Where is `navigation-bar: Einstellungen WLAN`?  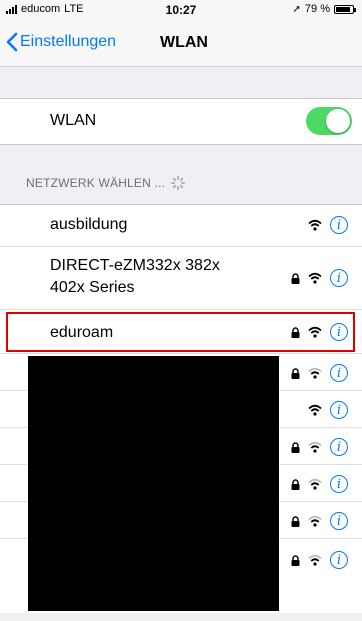
navigation-bar: Einstellungen WLAN is located at coordinates (181, 43).